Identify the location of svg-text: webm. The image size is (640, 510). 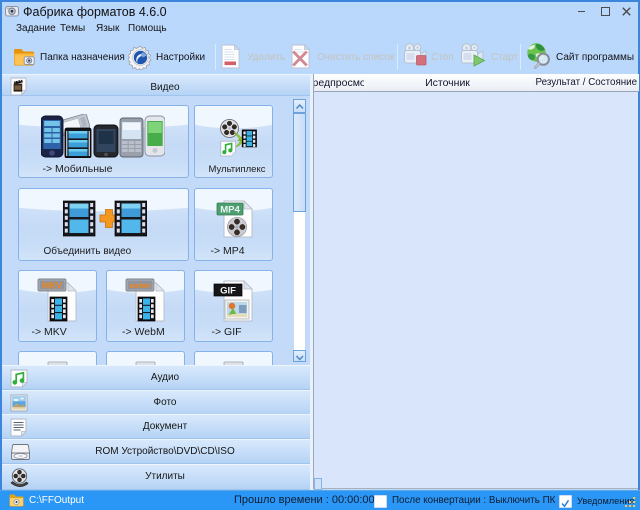
(139, 285).